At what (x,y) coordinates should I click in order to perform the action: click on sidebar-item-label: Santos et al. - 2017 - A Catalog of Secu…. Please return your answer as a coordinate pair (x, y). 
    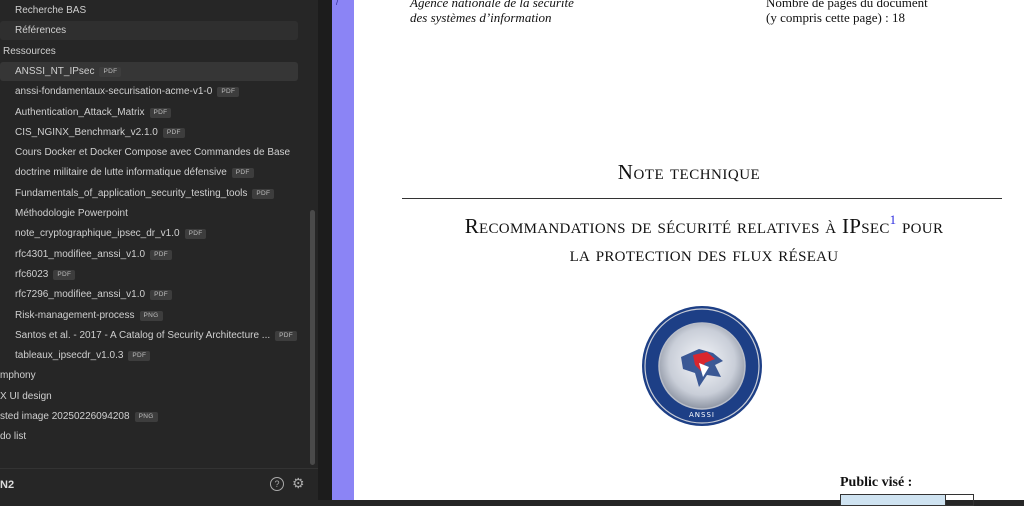
    Looking at the image, I should click on (143, 335).